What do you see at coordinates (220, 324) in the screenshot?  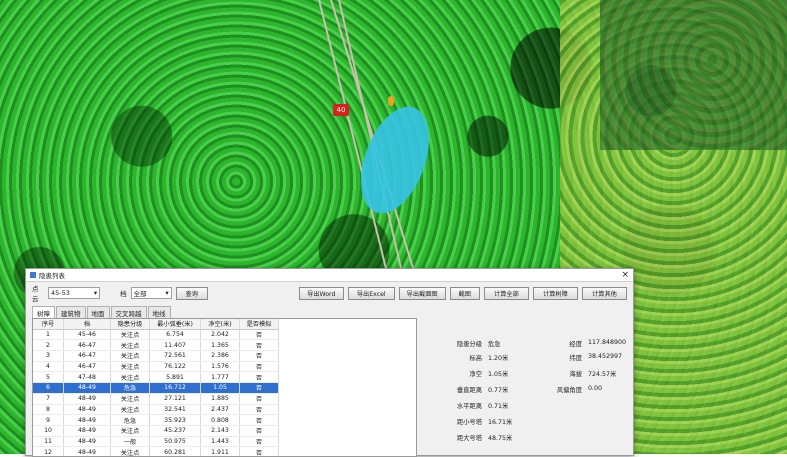 I see `column-header: 净空(米)` at bounding box center [220, 324].